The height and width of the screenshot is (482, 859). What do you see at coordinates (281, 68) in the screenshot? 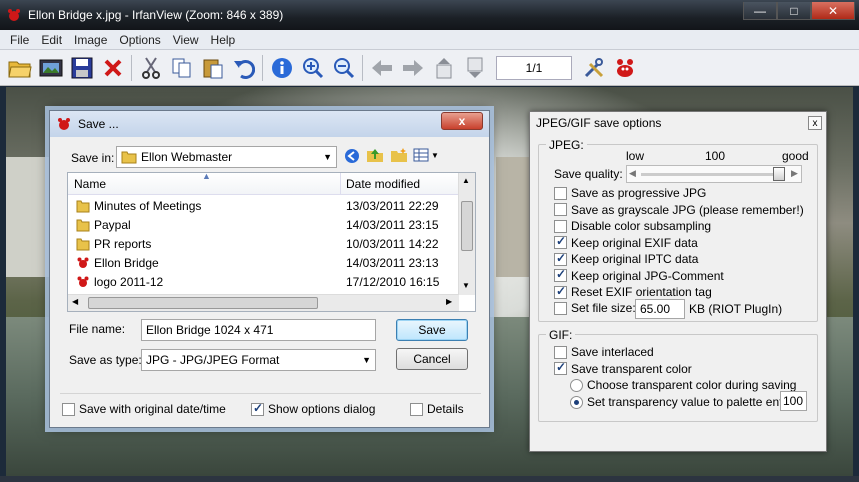
I see `info-icon` at bounding box center [281, 68].